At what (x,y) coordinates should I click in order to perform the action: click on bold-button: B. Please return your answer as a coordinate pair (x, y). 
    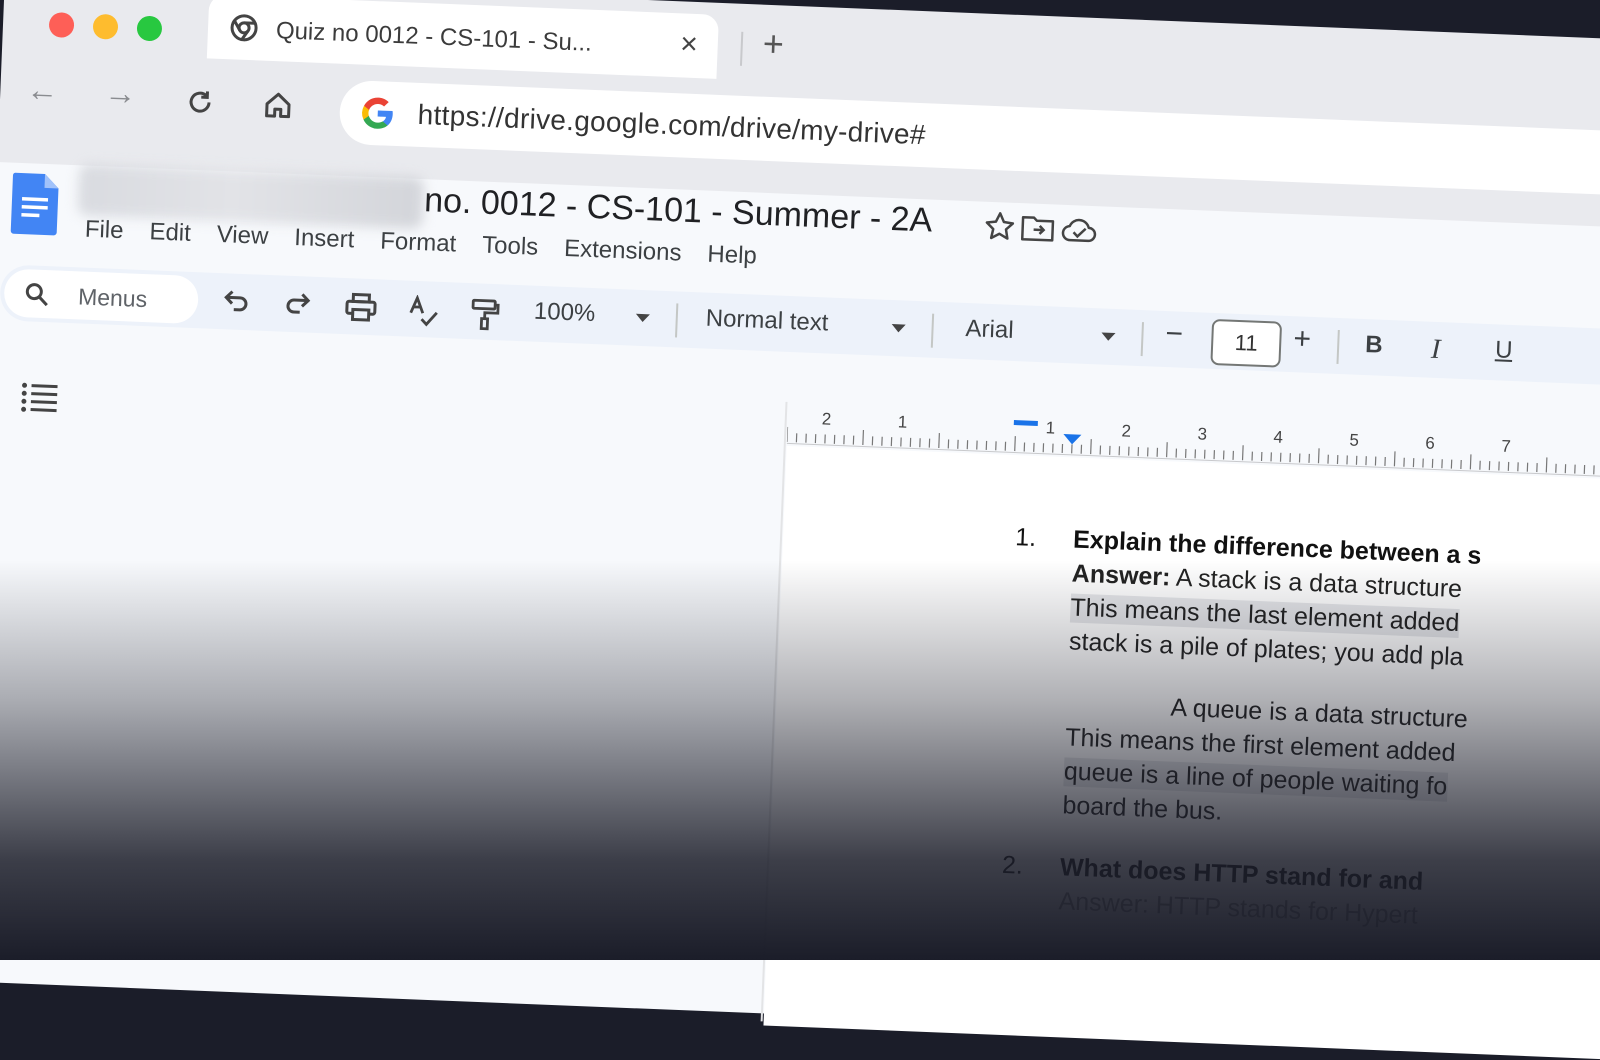
    Looking at the image, I should click on (1374, 345).